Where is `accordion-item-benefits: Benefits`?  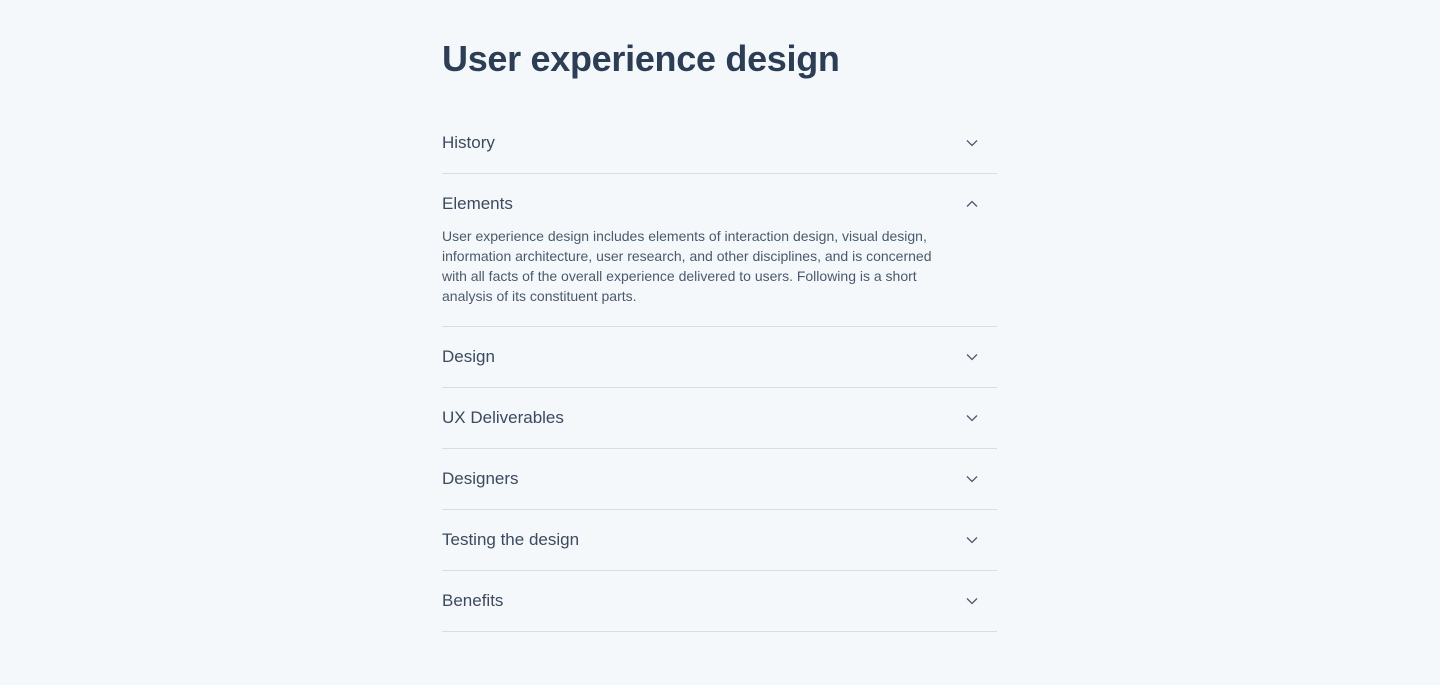
accordion-item-benefits: Benefits is located at coordinates (719, 601).